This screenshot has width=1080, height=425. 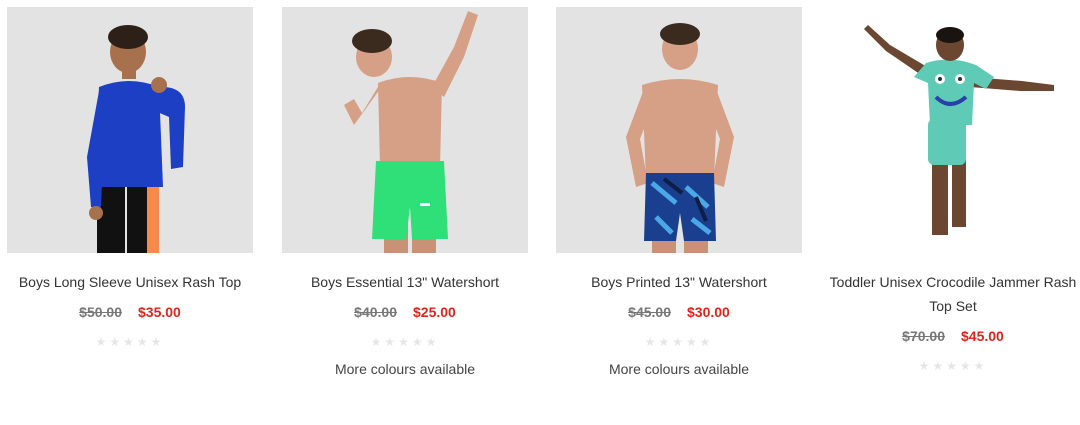 What do you see at coordinates (923, 336) in the screenshot?
I see `original-price: $70.00` at bounding box center [923, 336].